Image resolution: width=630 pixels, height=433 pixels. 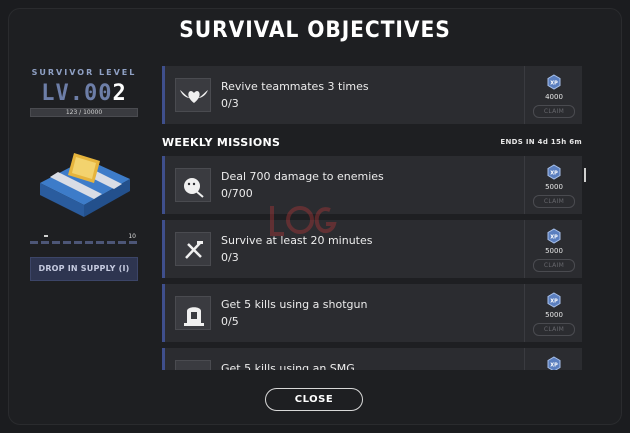 What do you see at coordinates (303, 221) in the screenshot?
I see `watermark-logo` at bounding box center [303, 221].